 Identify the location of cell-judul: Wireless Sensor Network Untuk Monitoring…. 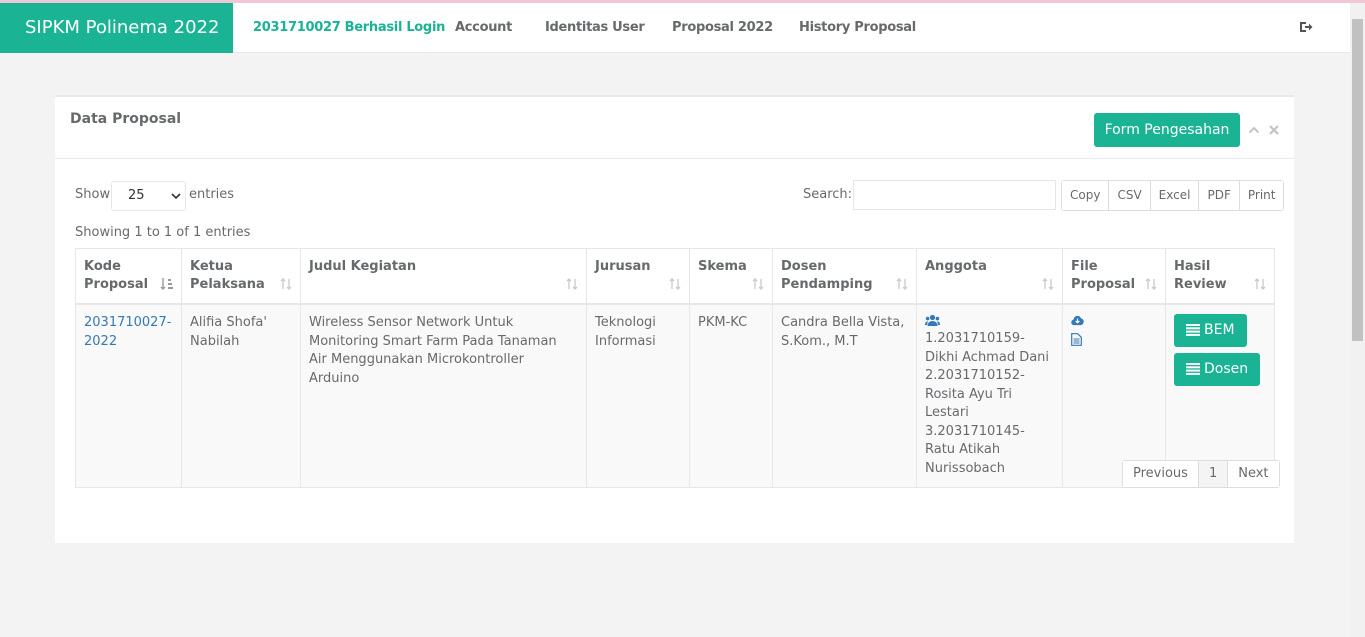
(443, 395).